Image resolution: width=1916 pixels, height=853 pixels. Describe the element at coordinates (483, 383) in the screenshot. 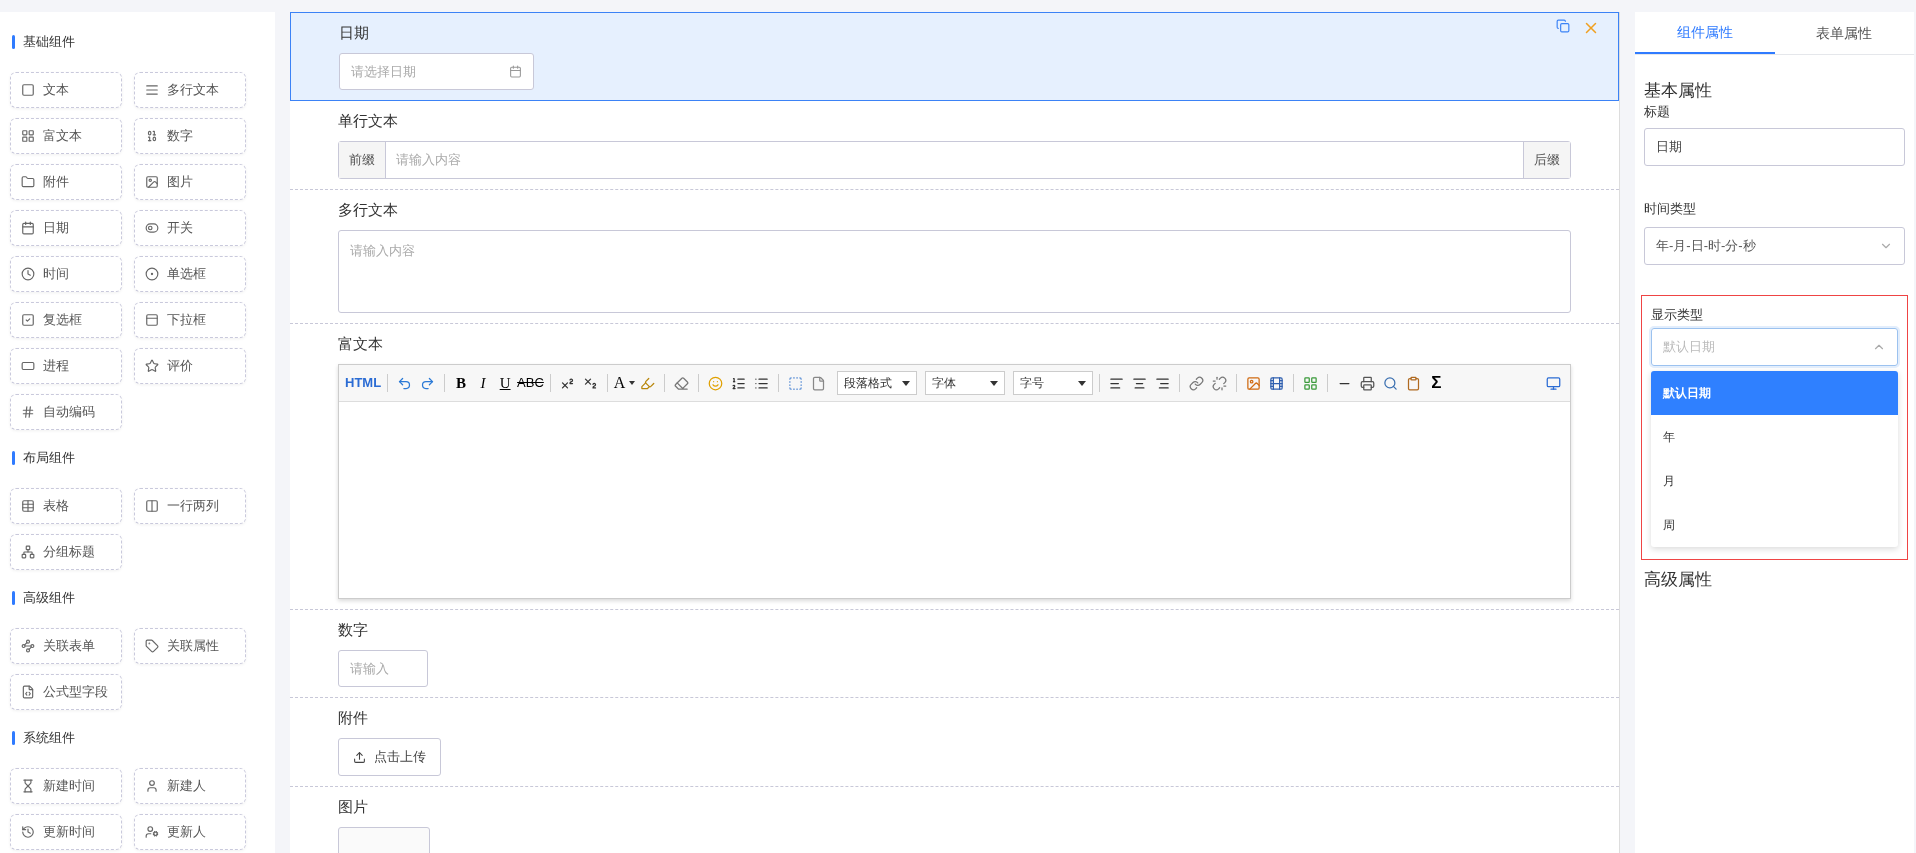

I see `italic-button: I` at that location.